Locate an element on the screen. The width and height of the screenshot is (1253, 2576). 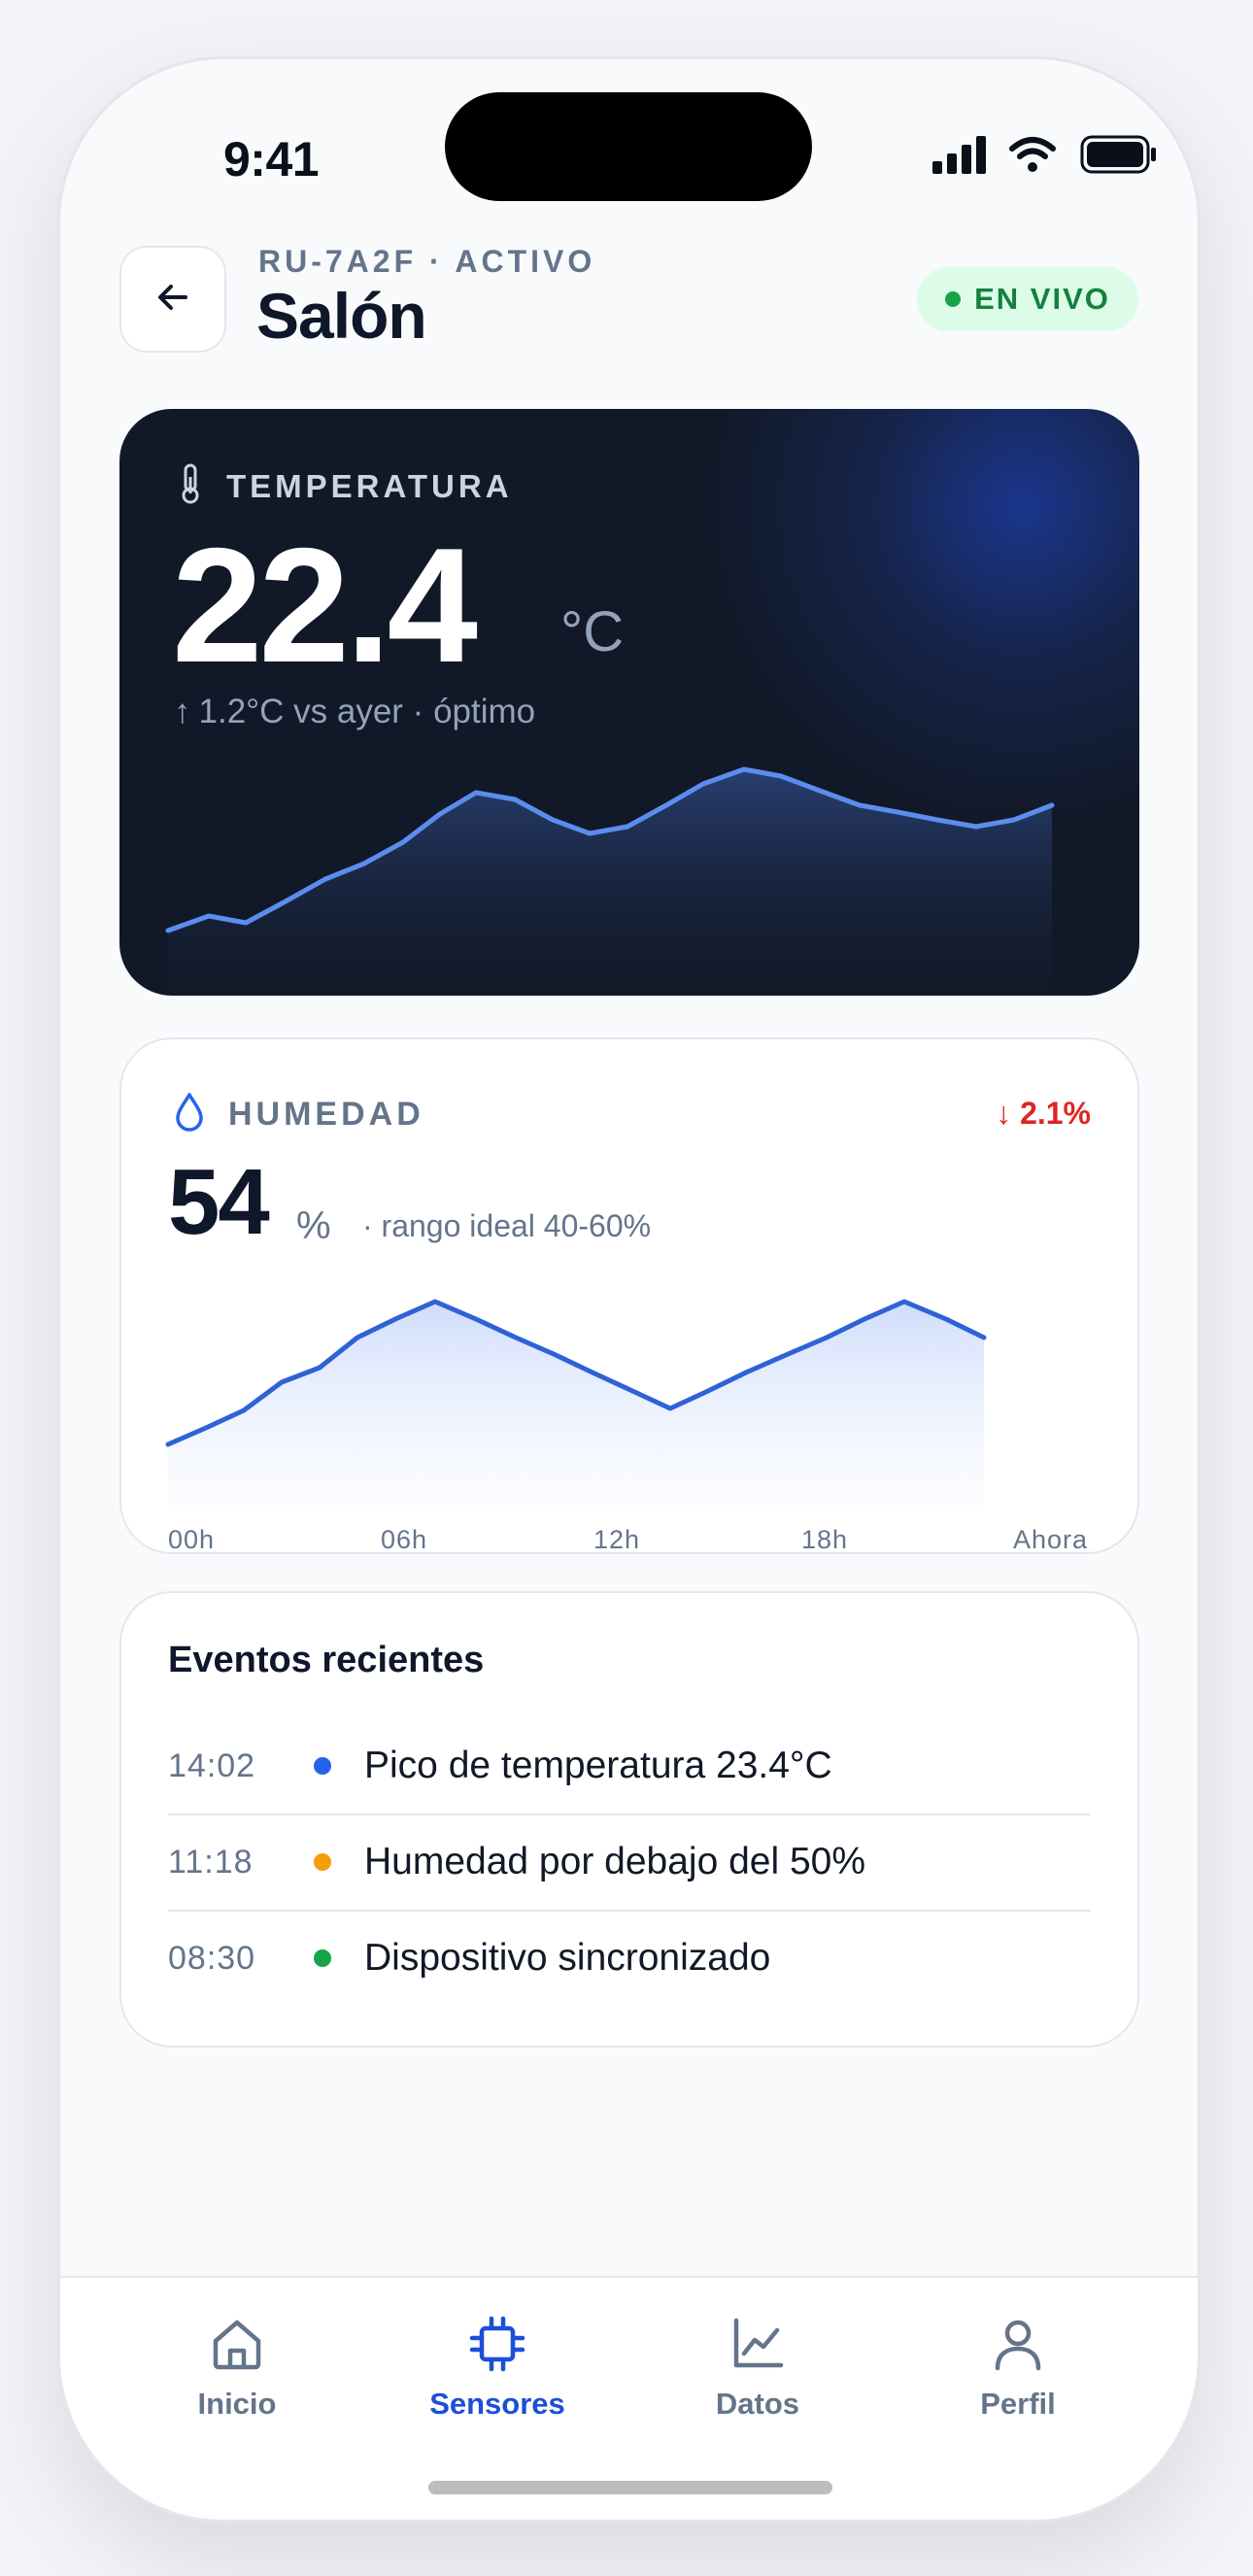
event-row: 08:30 Dispositivo sincronizado is located at coordinates (629, 1958).